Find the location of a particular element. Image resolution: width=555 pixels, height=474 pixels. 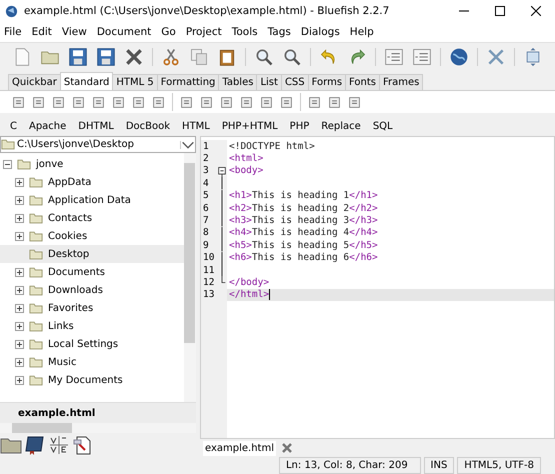

snippet-menu: Apache is located at coordinates (47, 126).